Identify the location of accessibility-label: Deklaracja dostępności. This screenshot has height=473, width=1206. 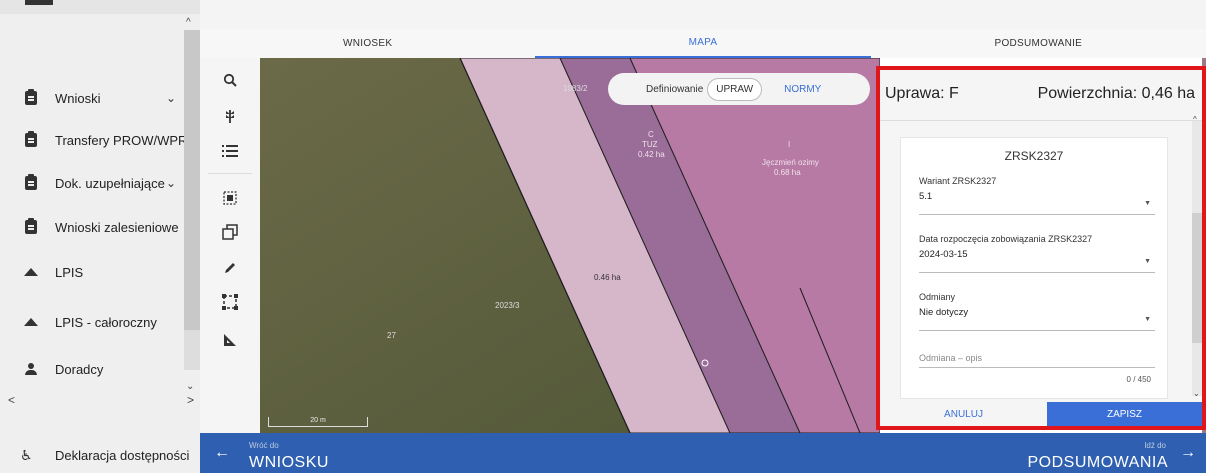
(122, 455).